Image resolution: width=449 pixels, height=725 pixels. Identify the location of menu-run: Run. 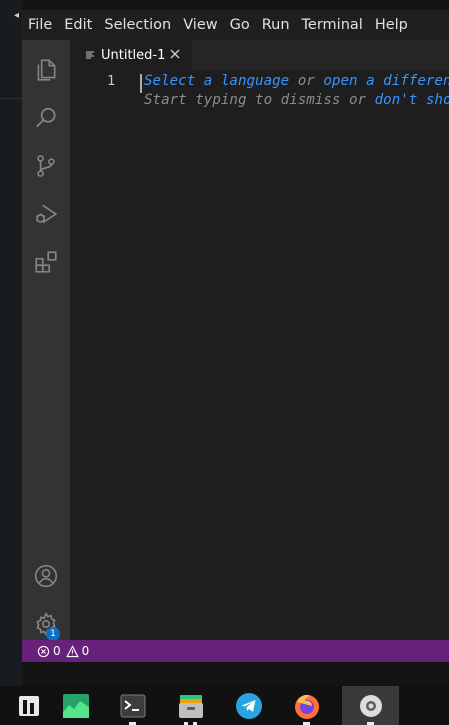
(276, 25).